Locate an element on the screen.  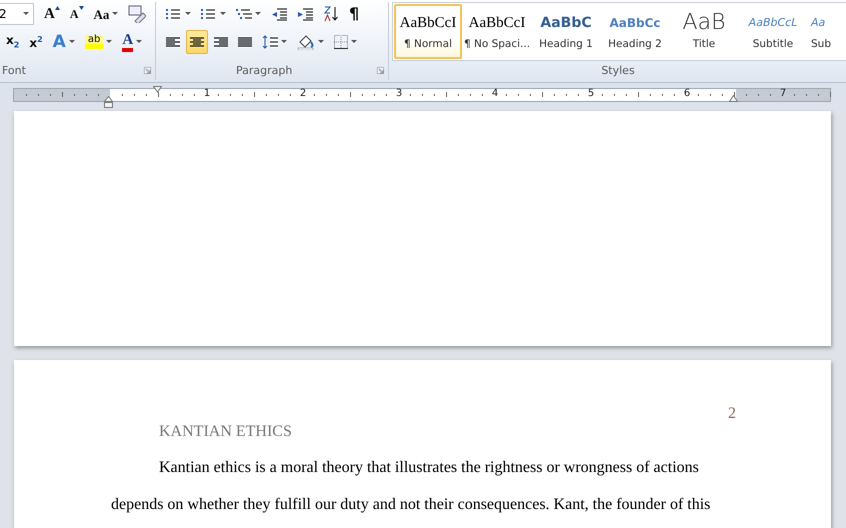
up-triangle-icon is located at coordinates (57, 8).